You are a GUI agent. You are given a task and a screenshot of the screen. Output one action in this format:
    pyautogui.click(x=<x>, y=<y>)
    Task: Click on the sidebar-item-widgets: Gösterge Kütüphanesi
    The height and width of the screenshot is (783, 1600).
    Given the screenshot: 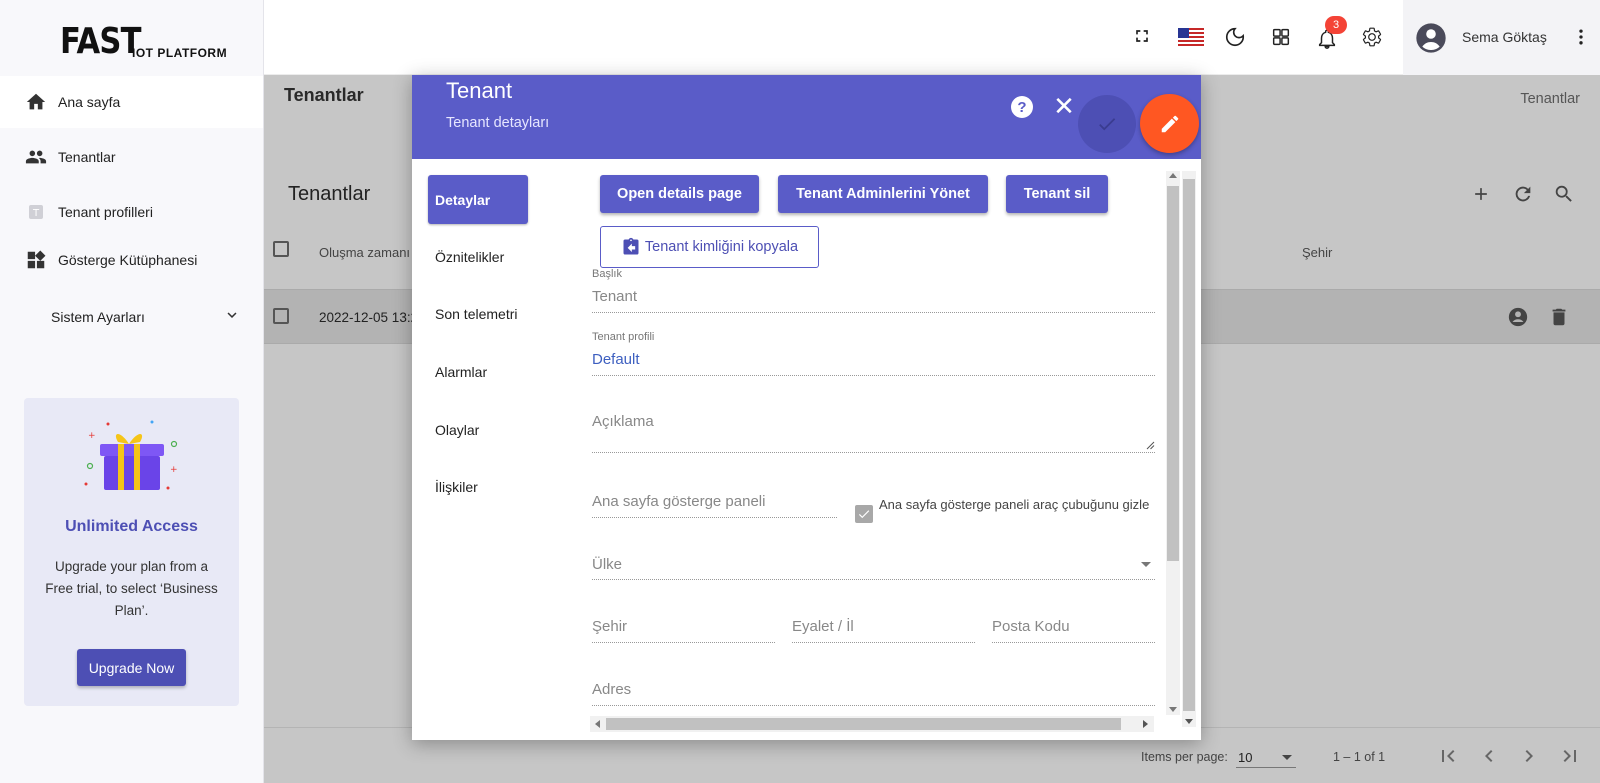 What is the action you would take?
    pyautogui.click(x=131, y=260)
    